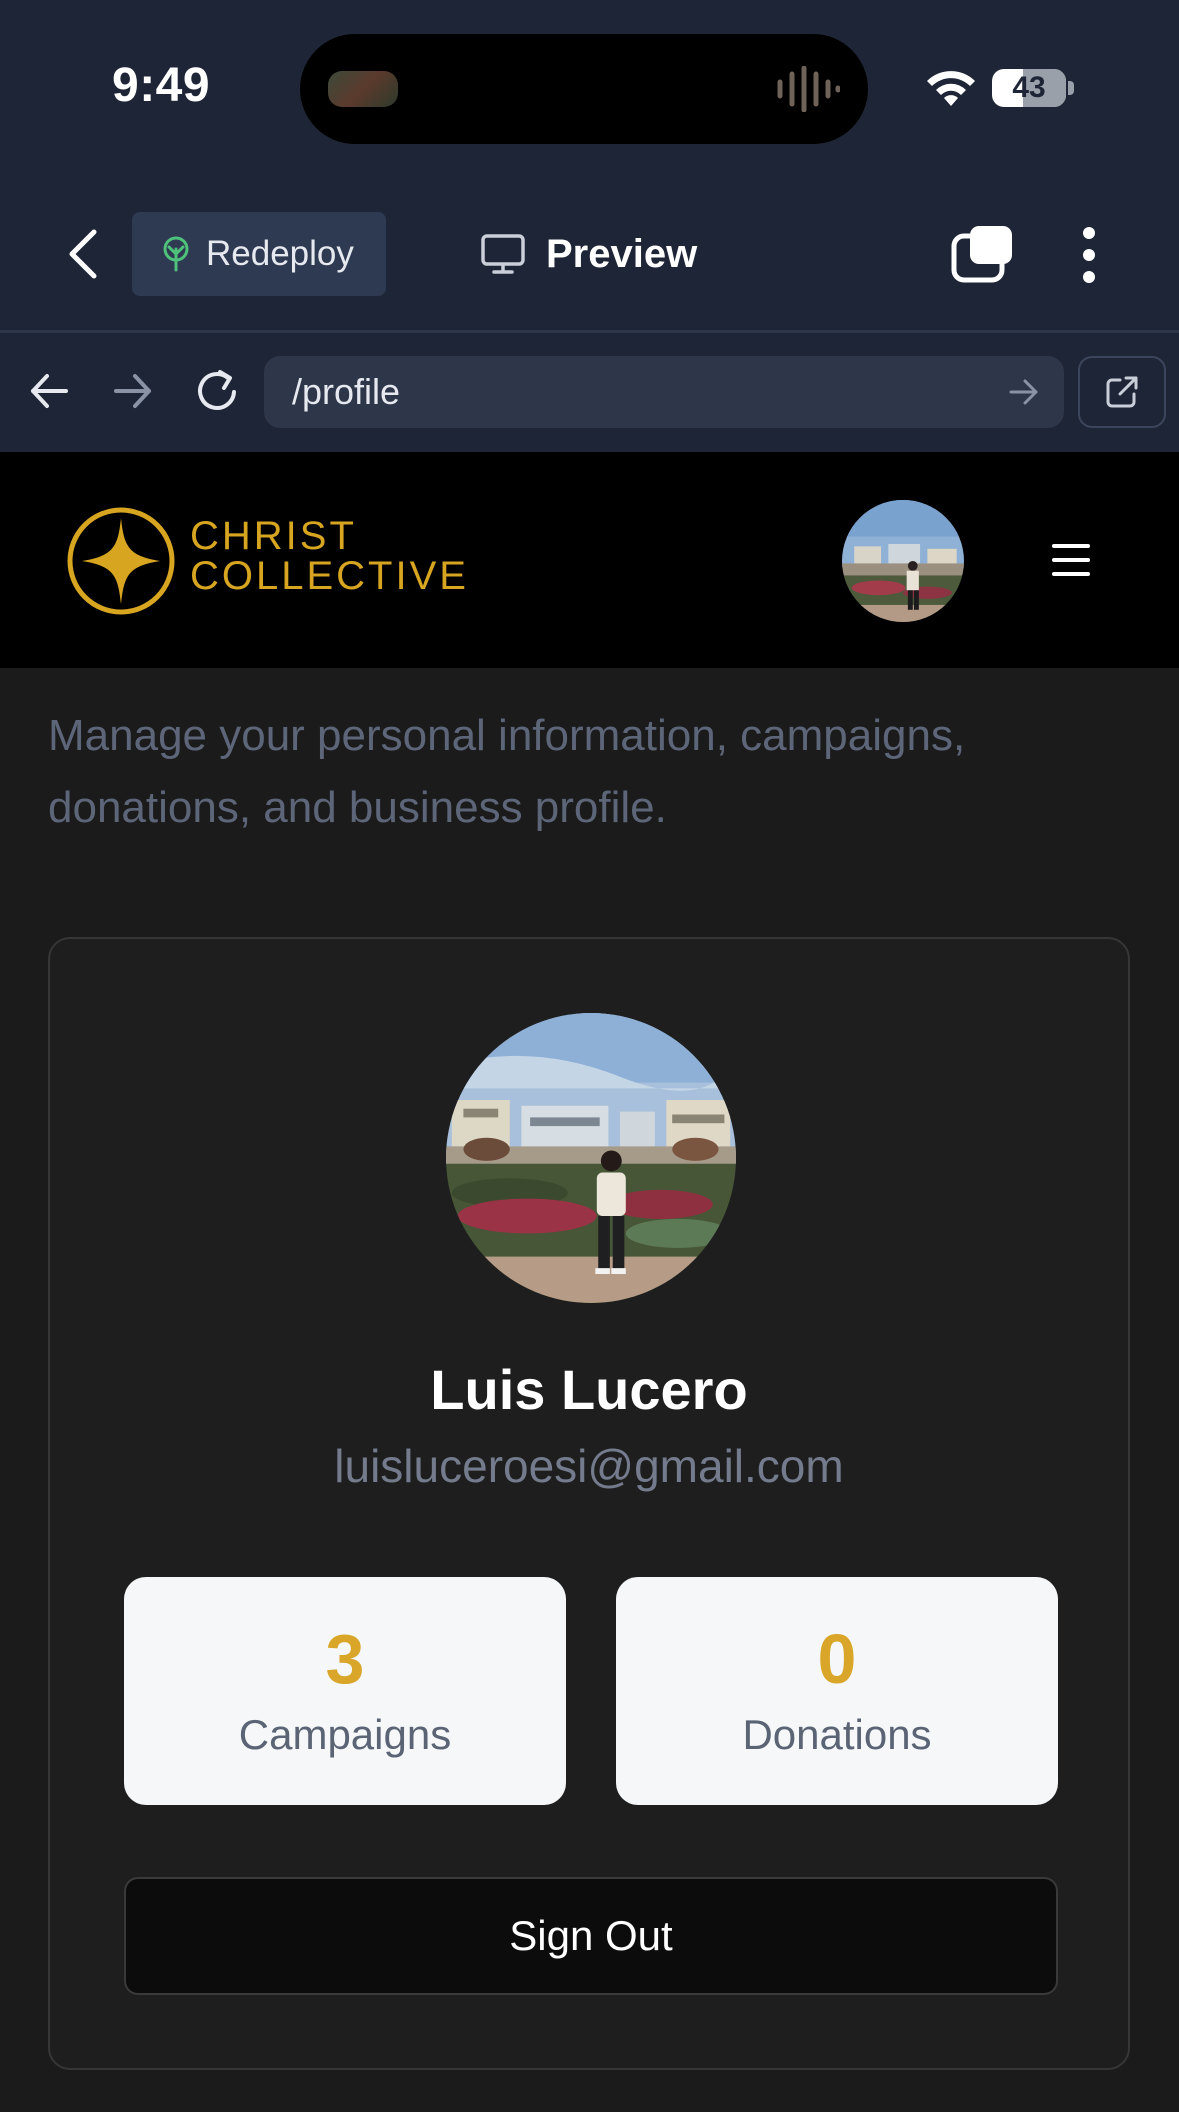  Describe the element at coordinates (982, 254) in the screenshot. I see `tabs-switcher-icon` at that location.